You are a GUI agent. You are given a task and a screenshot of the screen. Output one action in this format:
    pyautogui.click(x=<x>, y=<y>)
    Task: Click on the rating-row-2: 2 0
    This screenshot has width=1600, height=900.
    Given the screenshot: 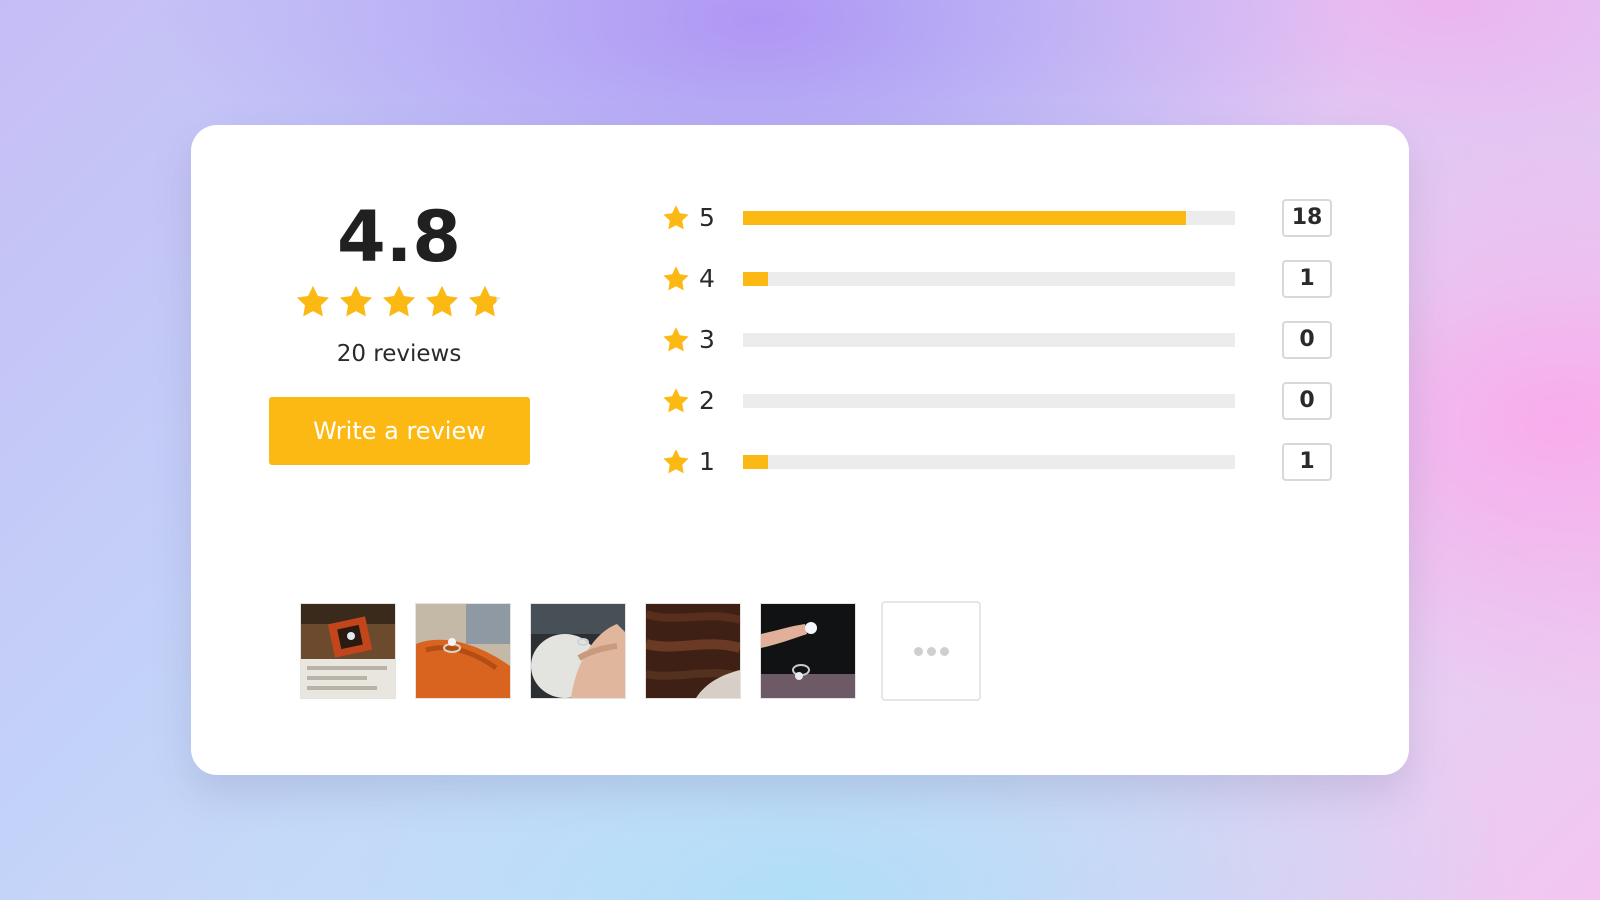 What is the action you would take?
    pyautogui.click(x=1001, y=410)
    